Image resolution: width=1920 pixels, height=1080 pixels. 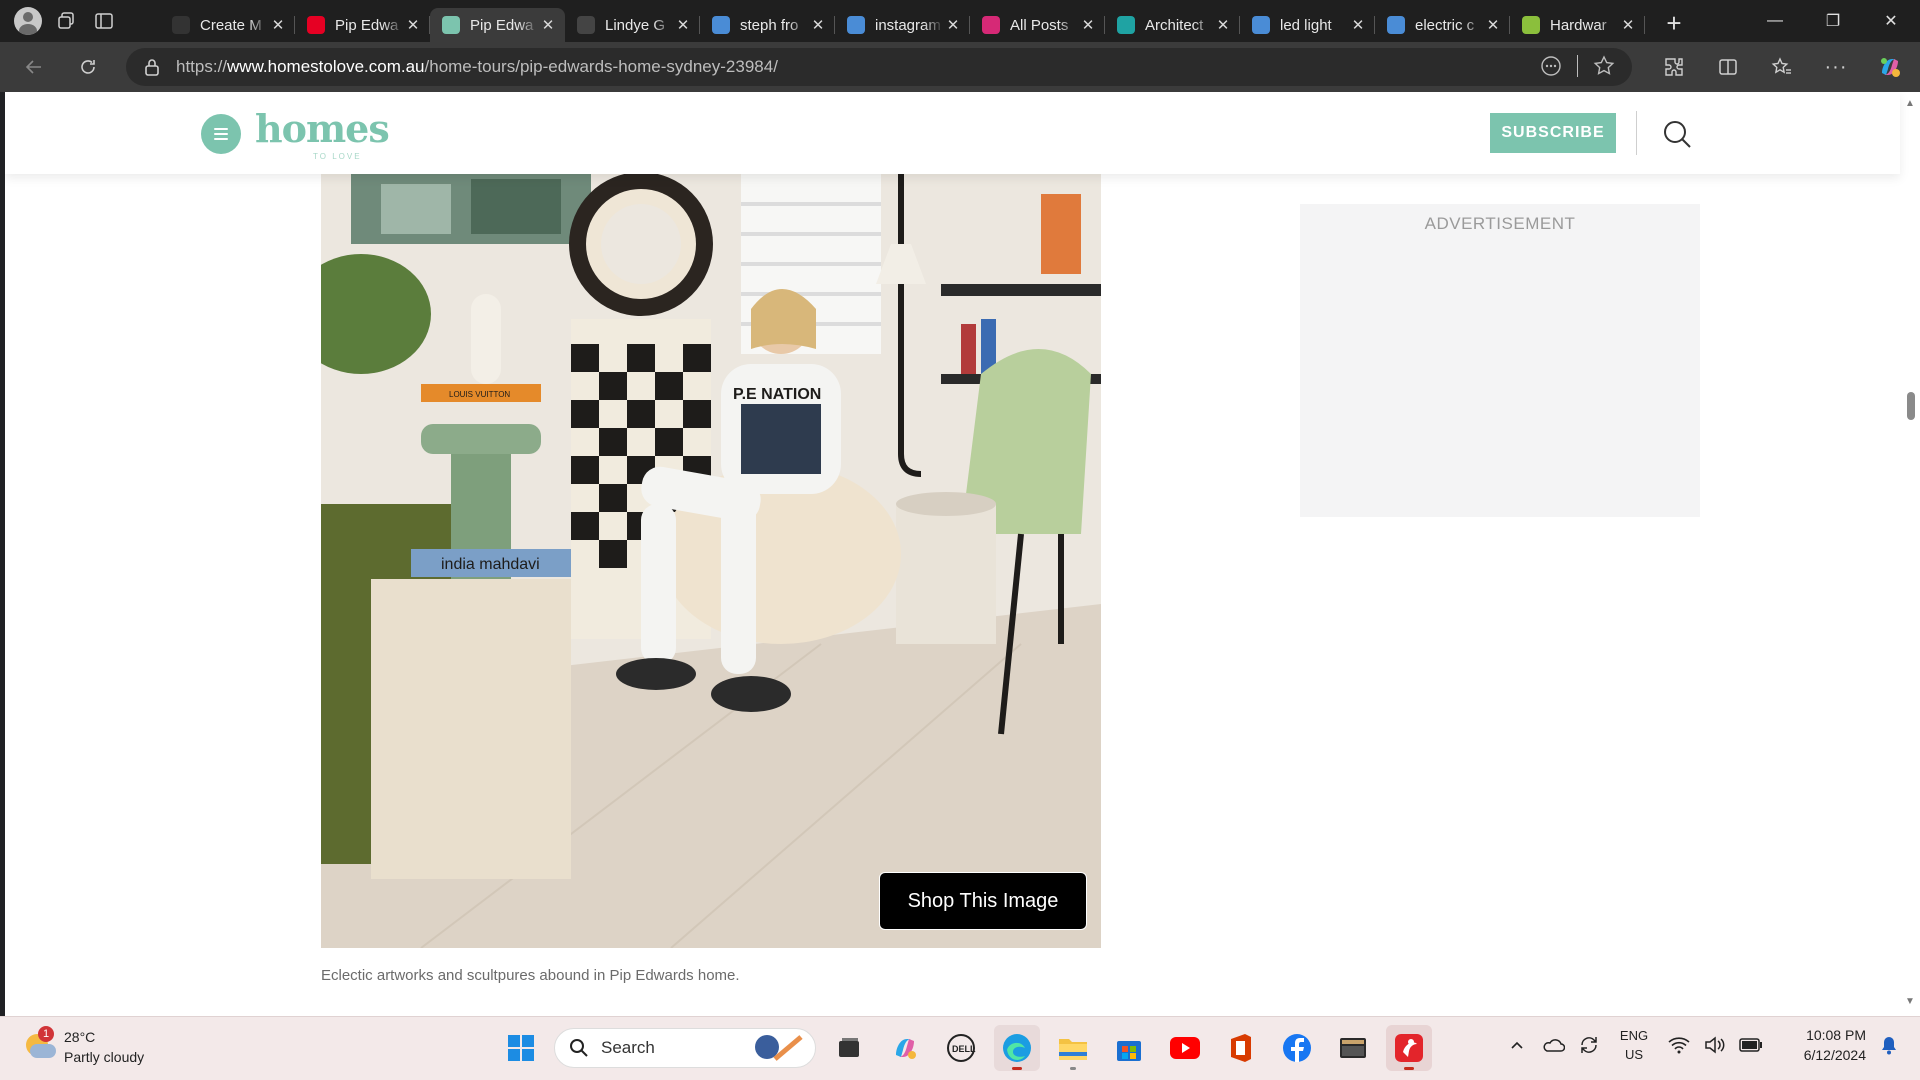 I want to click on tab-title: Architect, so click(x=1174, y=25).